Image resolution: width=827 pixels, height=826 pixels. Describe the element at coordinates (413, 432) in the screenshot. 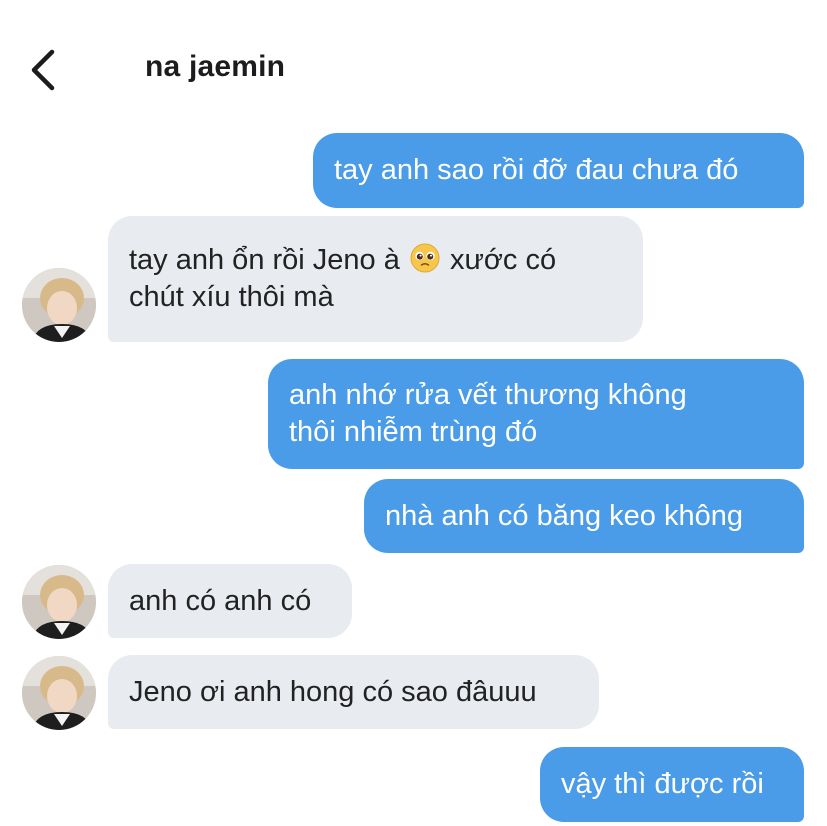

I see `message-text: thôi nhiễm trùng đó` at that location.